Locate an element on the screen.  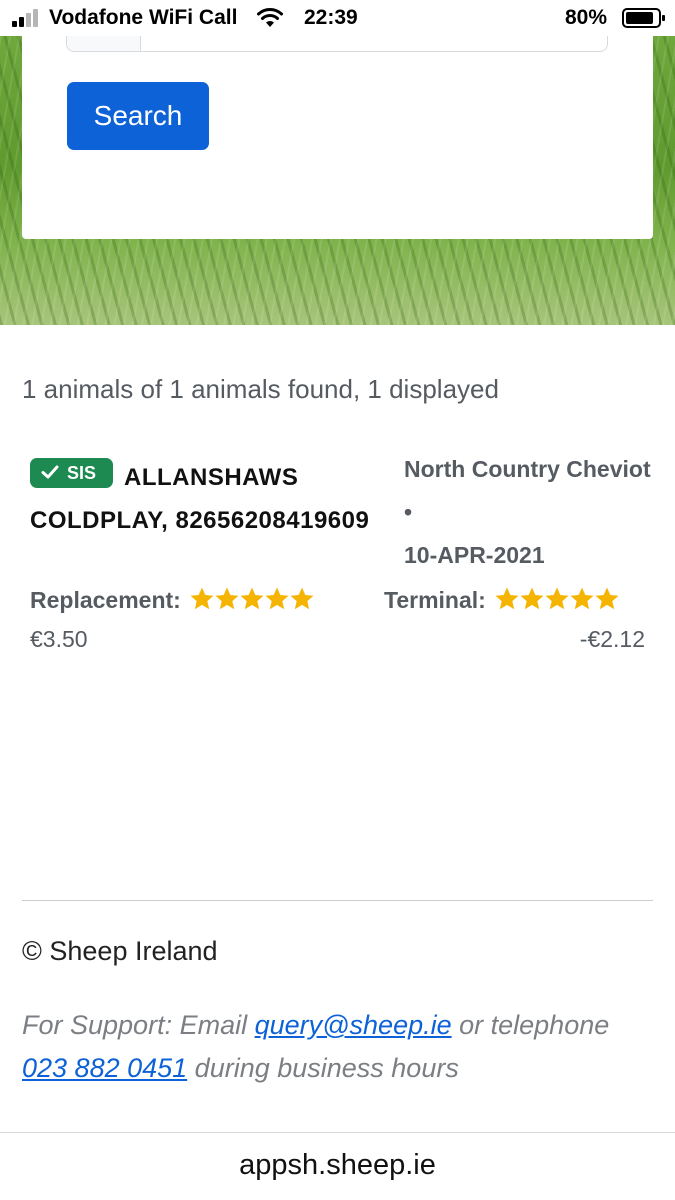
terminal-rating: Terminal: is located at coordinates (501, 600).